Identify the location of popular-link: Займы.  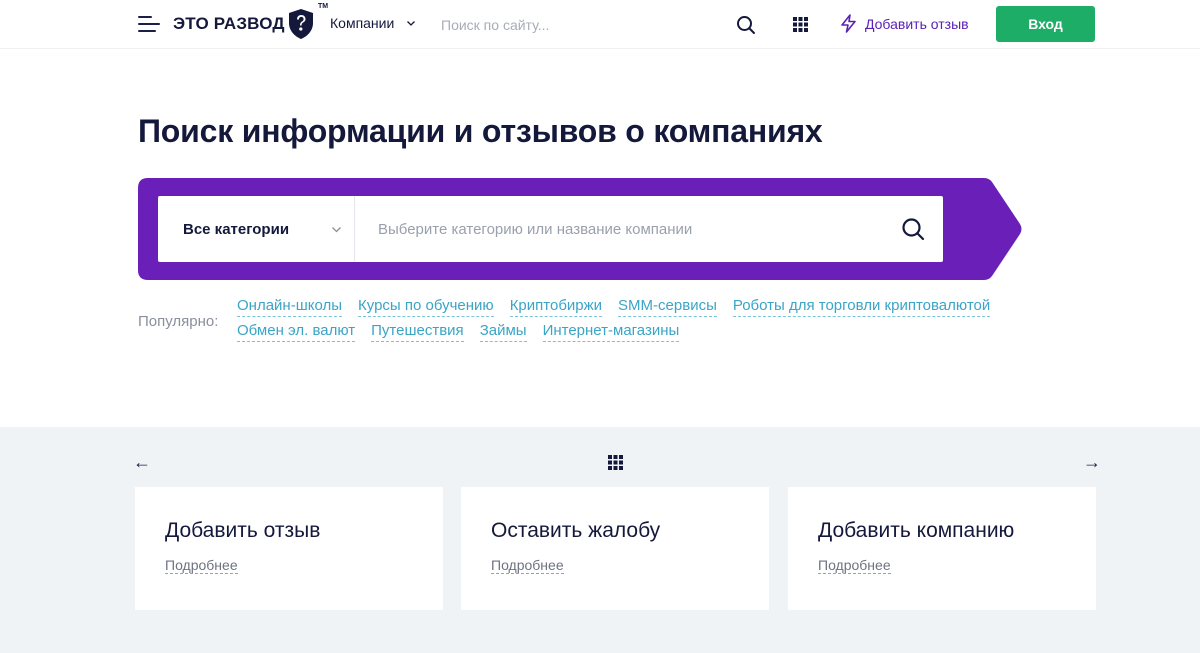
(503, 332).